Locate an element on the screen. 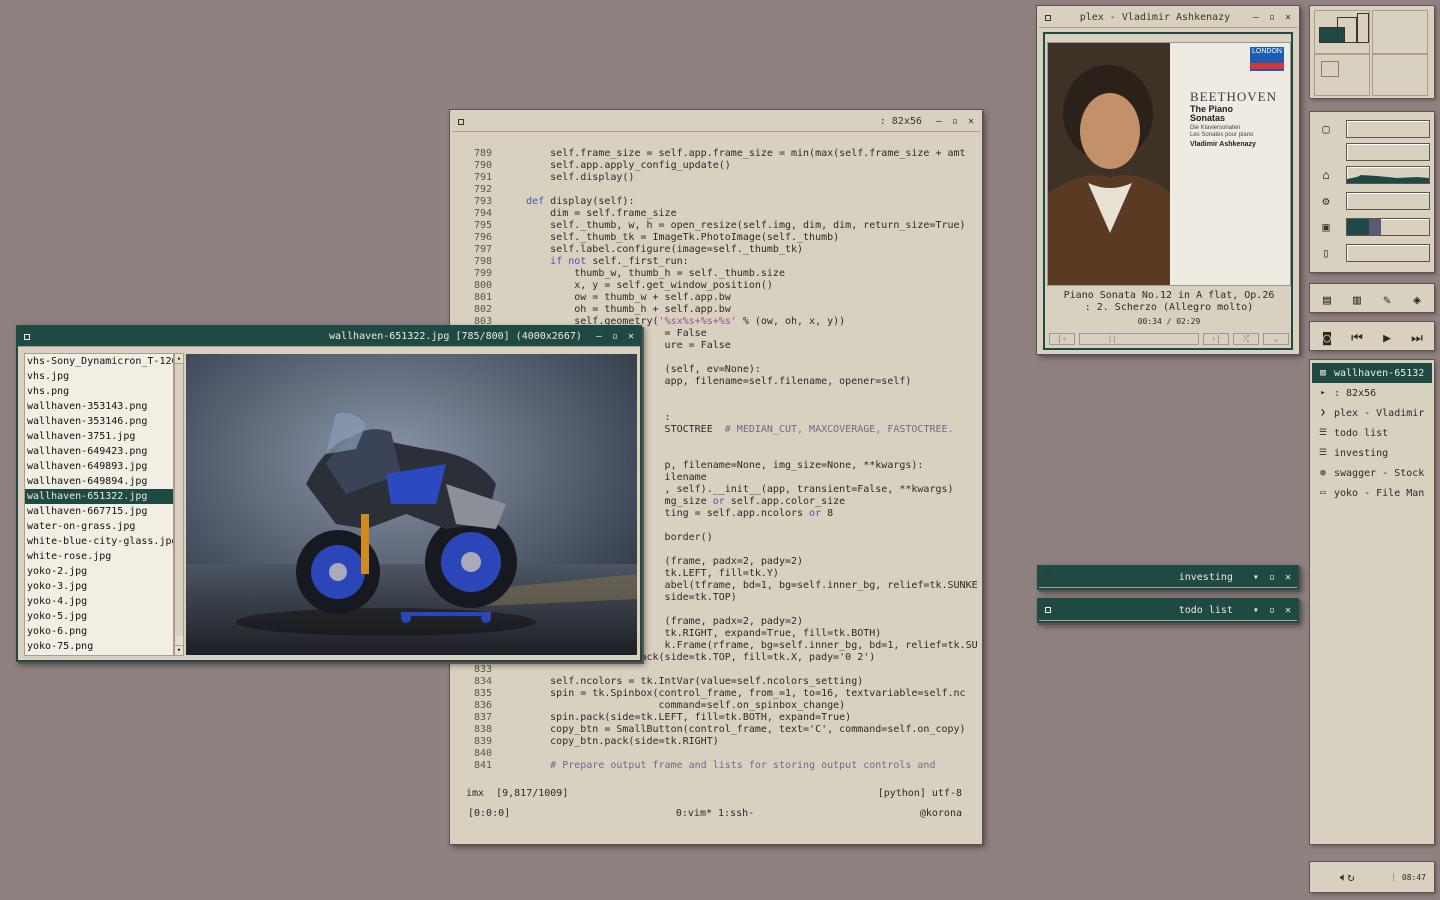  todo-titlebar: todo list ▾ ▫ ✕ is located at coordinates (1168, 610).